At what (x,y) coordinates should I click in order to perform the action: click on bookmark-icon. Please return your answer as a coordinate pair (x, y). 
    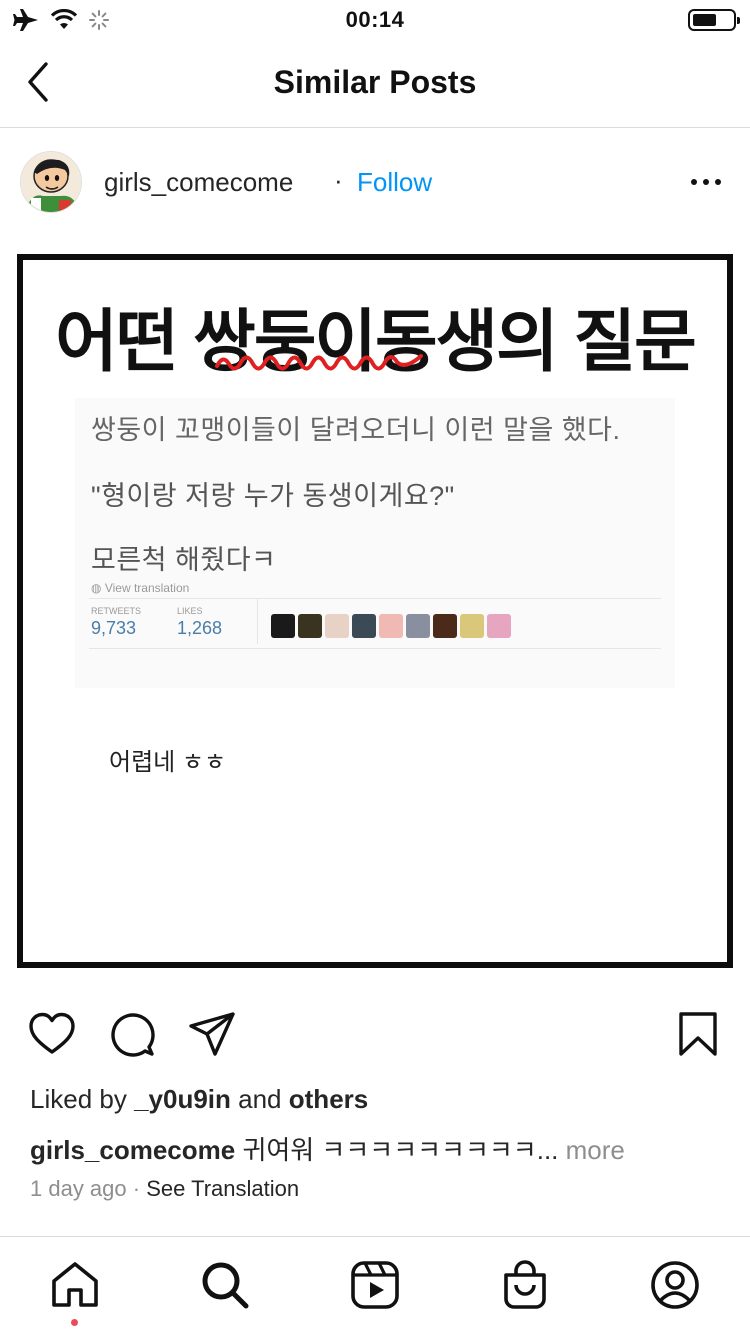
    Looking at the image, I should click on (698, 1034).